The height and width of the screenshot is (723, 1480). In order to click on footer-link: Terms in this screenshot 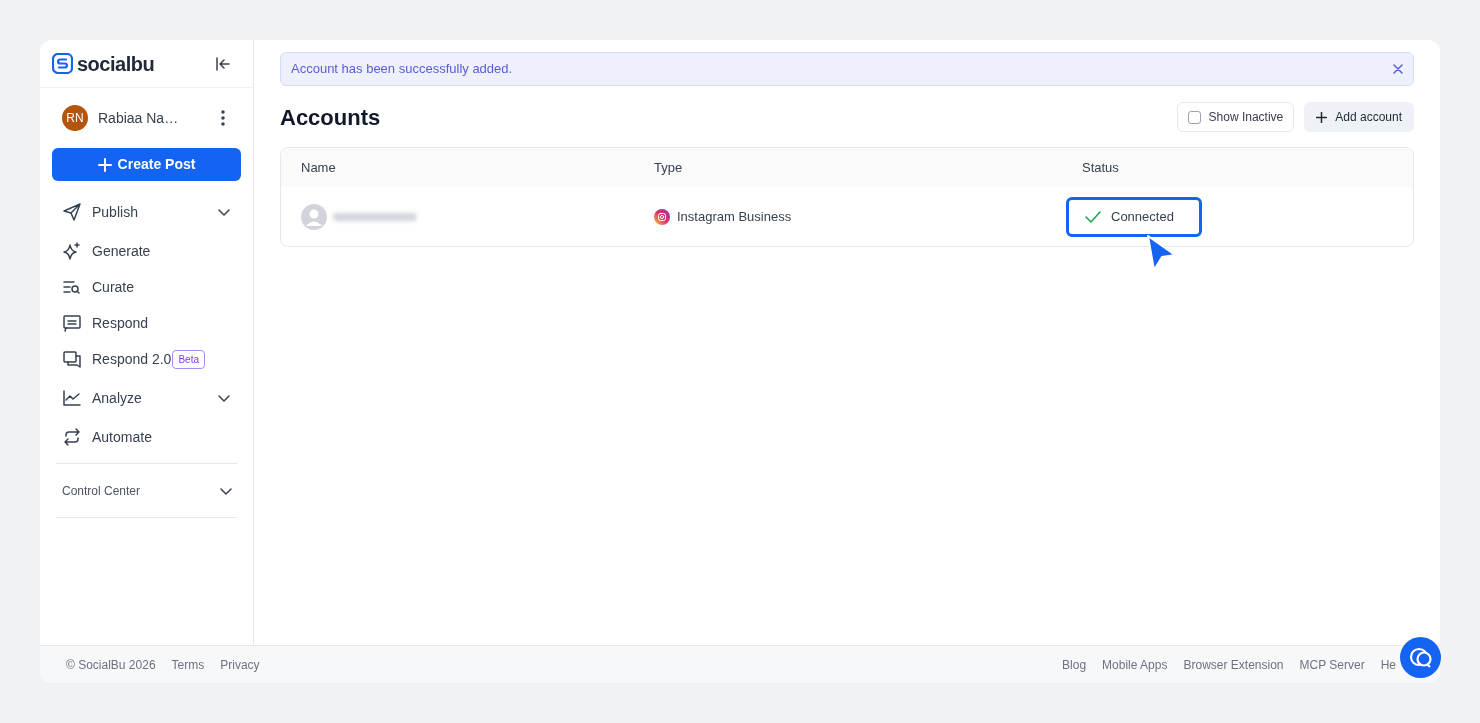, I will do `click(188, 664)`.